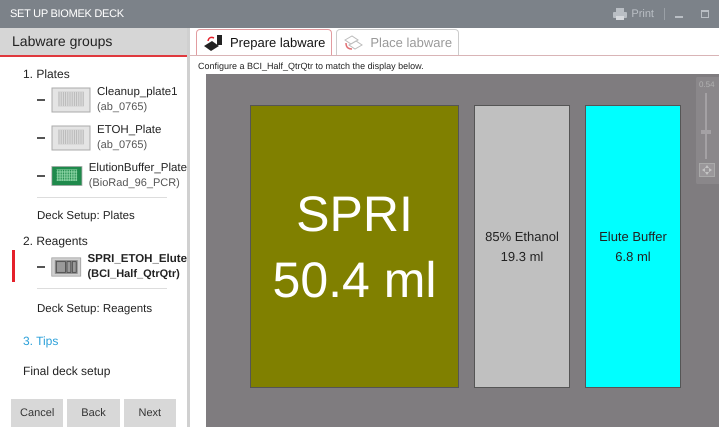 The height and width of the screenshot is (427, 719). What do you see at coordinates (354, 214) in the screenshot?
I see `well-label: SPRI` at bounding box center [354, 214].